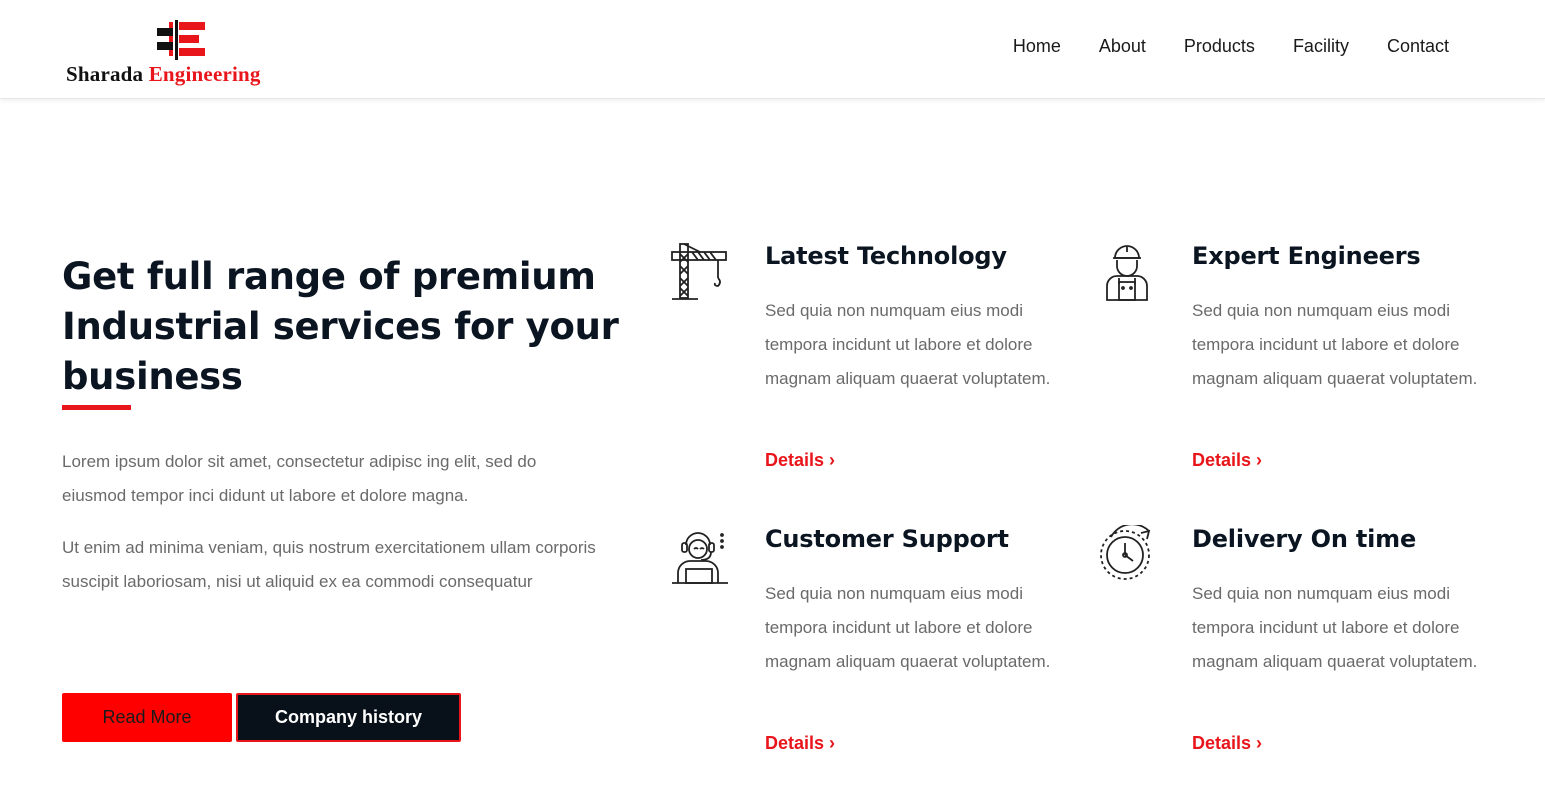 Image resolution: width=1545 pixels, height=811 pixels. I want to click on clock-icon, so click(1125, 552).